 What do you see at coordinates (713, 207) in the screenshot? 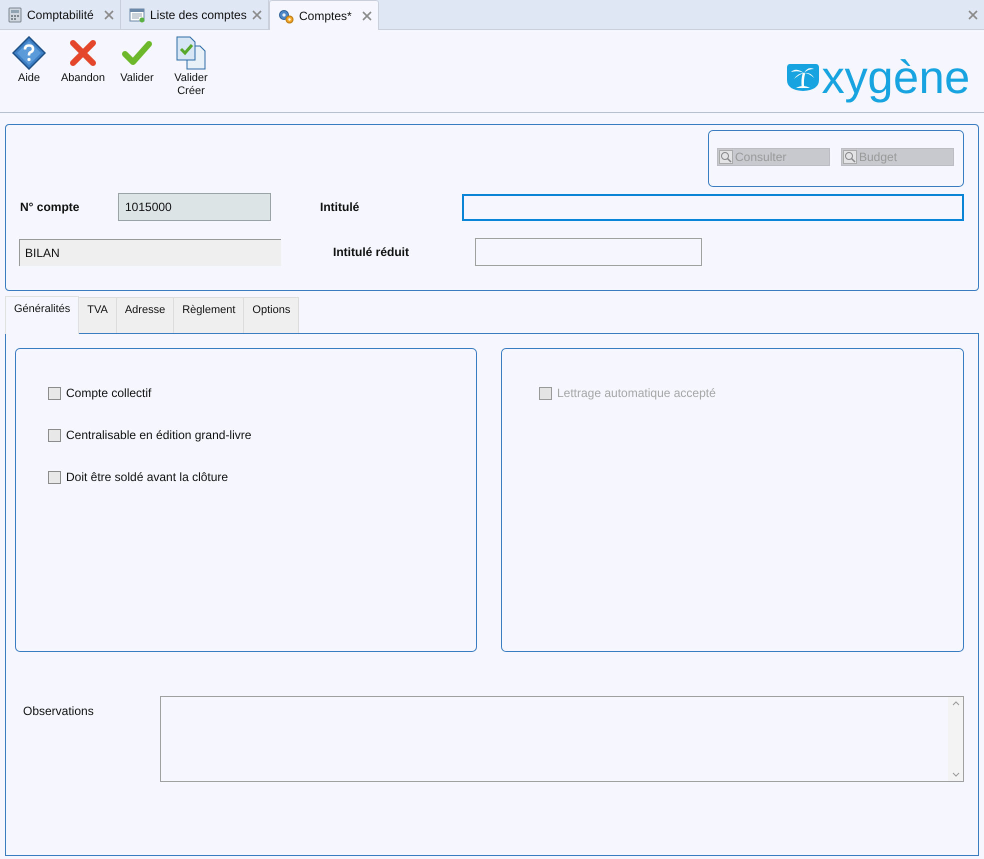
I see `title-field` at bounding box center [713, 207].